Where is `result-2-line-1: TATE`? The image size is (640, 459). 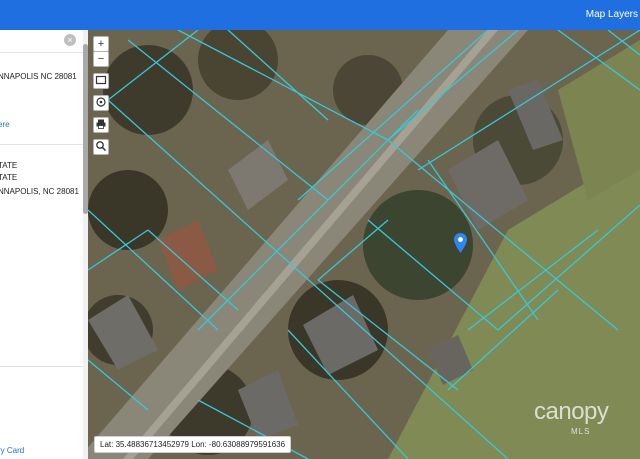
result-2-line-1: TATE is located at coordinates (9, 165).